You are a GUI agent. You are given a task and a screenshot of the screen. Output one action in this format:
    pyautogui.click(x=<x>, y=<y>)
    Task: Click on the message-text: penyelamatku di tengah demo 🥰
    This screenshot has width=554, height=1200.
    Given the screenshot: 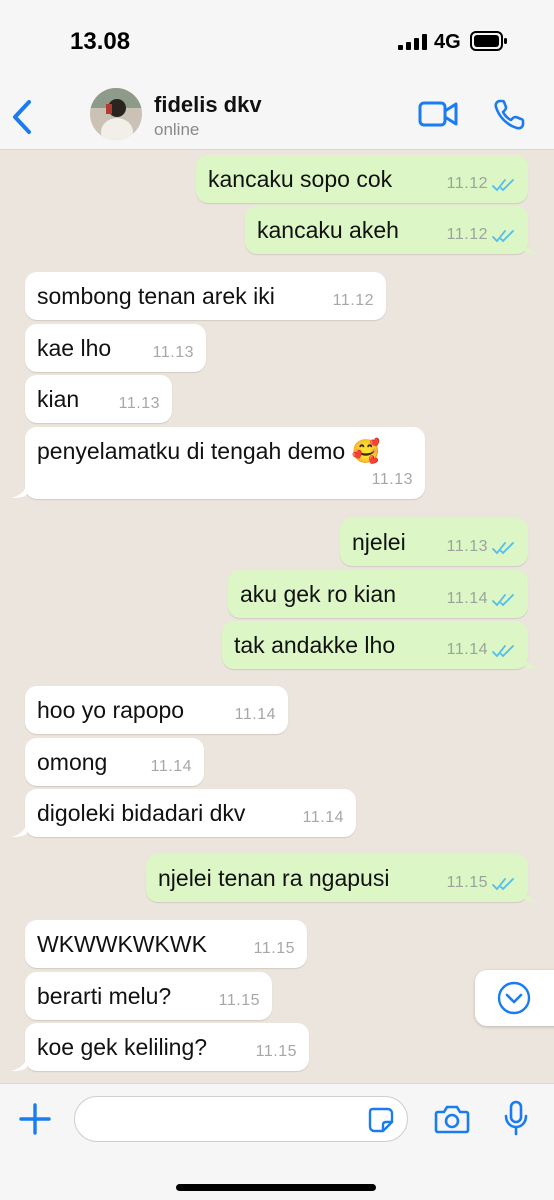 What is the action you would take?
    pyautogui.click(x=209, y=451)
    